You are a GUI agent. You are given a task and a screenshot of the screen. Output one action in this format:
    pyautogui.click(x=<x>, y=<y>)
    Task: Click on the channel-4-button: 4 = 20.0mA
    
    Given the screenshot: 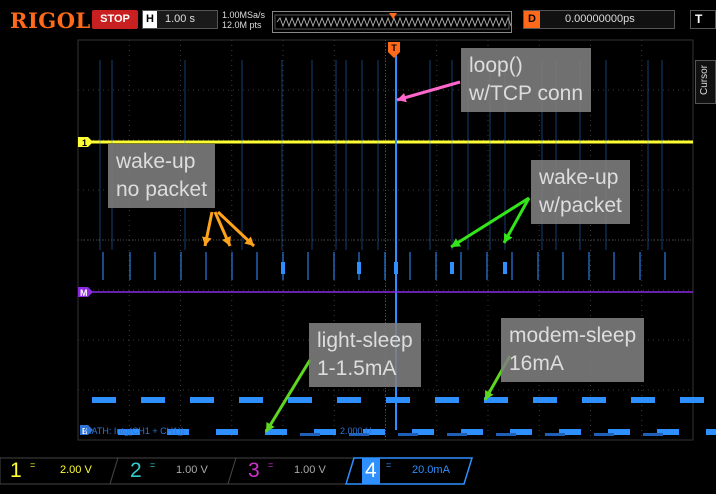 What is the action you would take?
    pyautogui.click(x=415, y=471)
    